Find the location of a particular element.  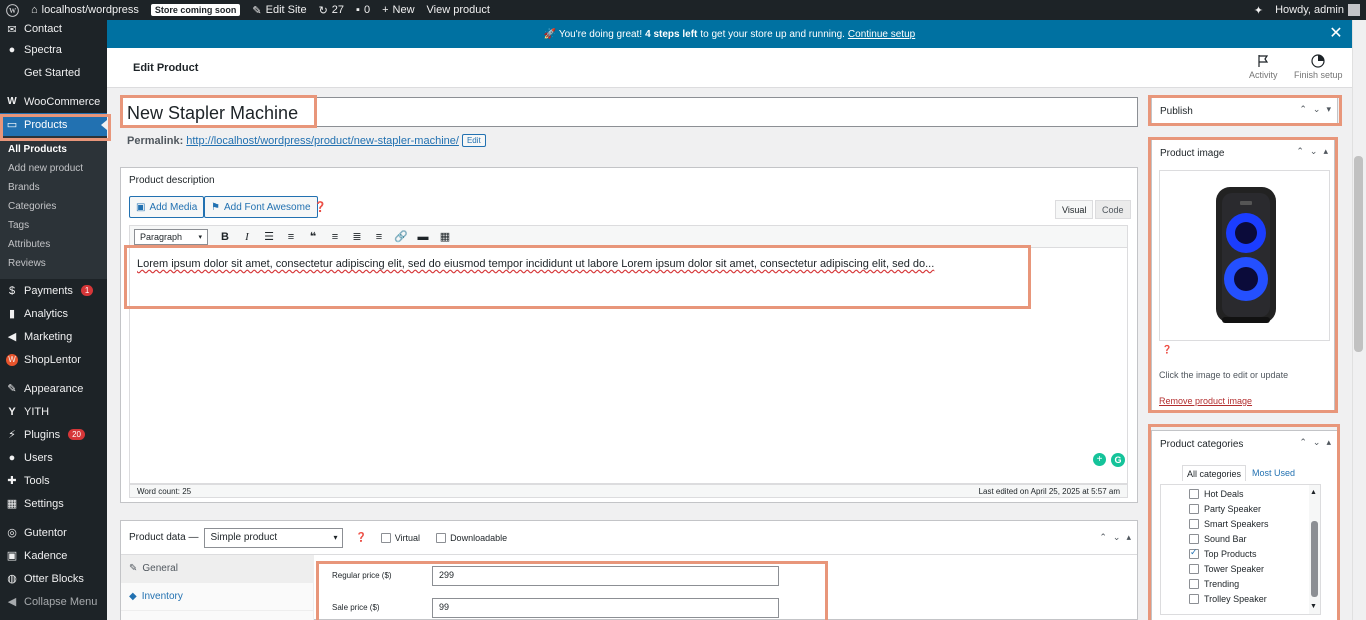

sidebar-item-shoplentor: W ShopLentor is located at coordinates (53, 359).